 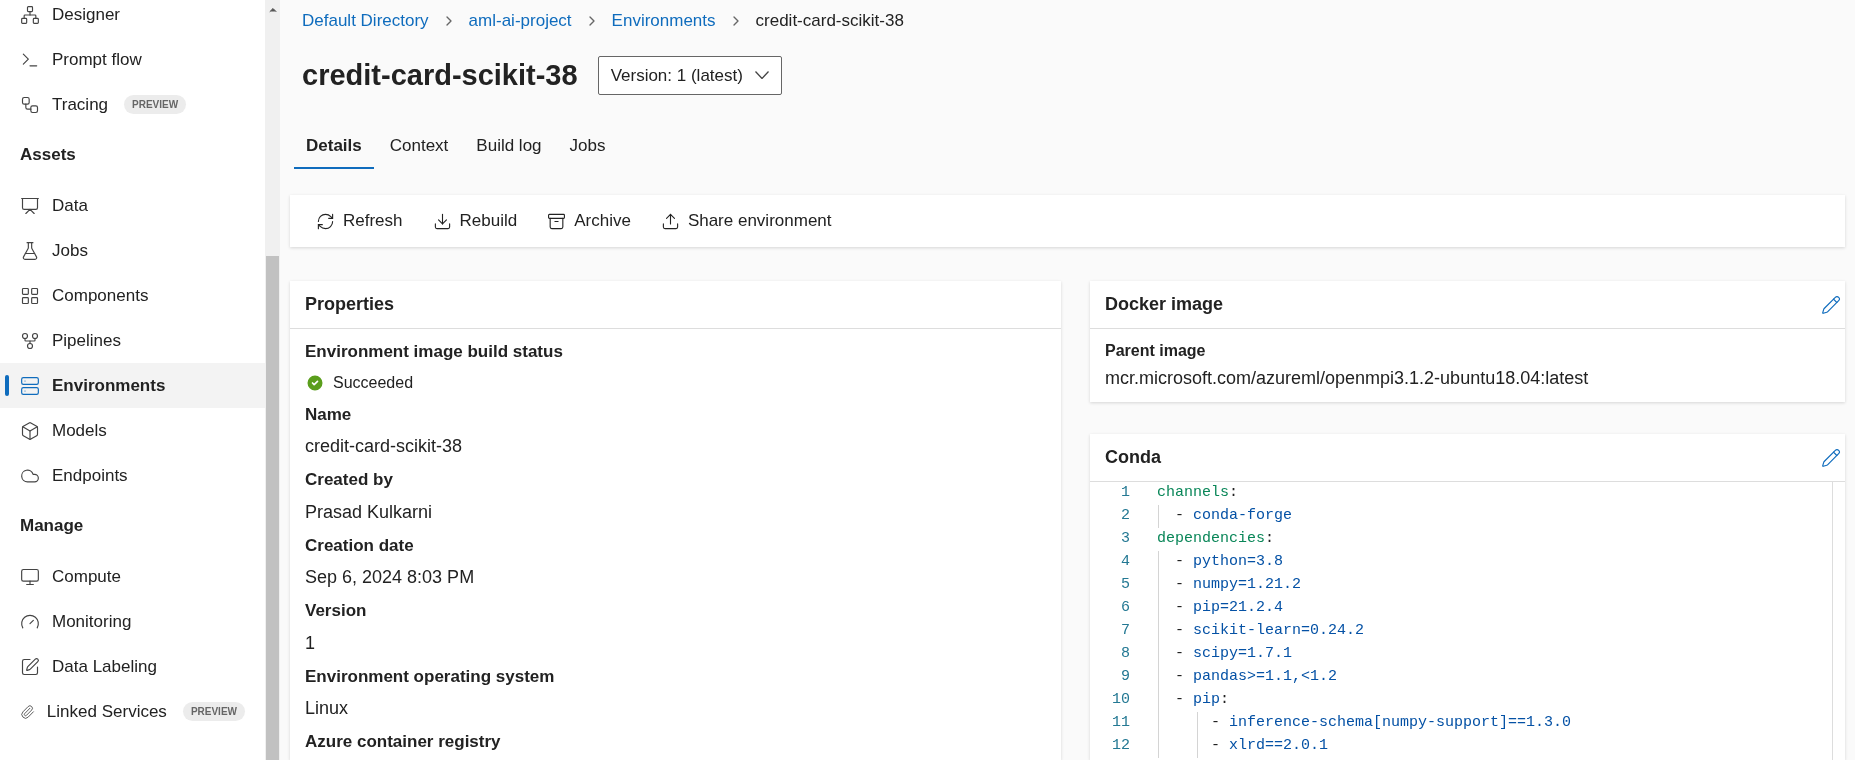 What do you see at coordinates (746, 221) in the screenshot?
I see `toolbar-button: Share environment` at bounding box center [746, 221].